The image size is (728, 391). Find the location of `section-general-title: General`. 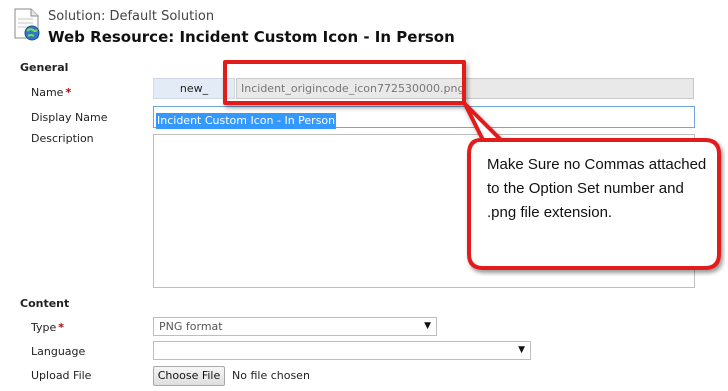

section-general-title: General is located at coordinates (44, 67).